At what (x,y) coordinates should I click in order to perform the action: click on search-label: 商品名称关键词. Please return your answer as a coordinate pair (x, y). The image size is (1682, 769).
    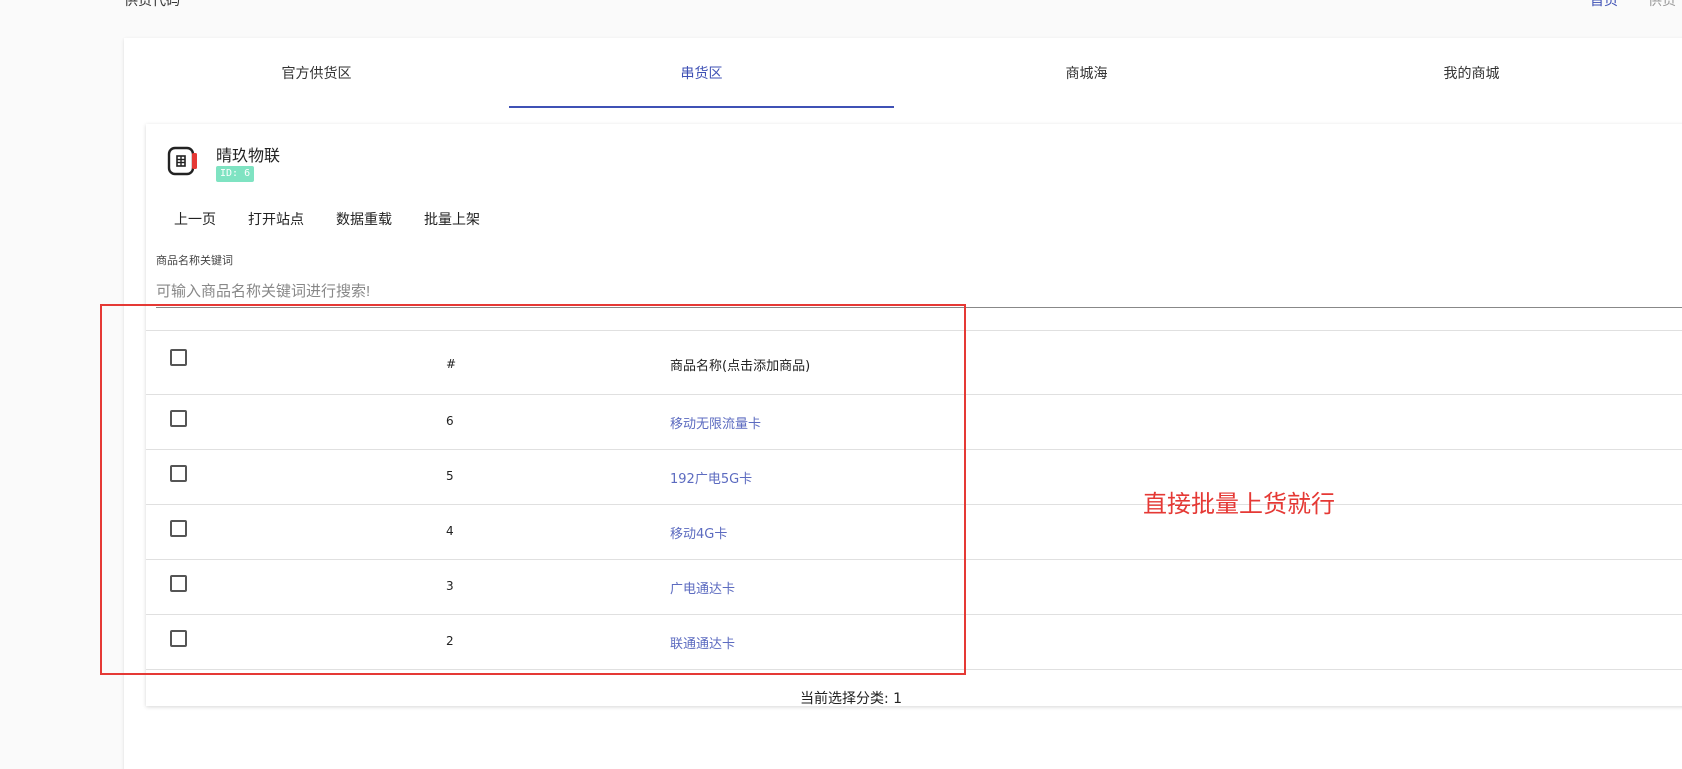
    Looking at the image, I should click on (194, 260).